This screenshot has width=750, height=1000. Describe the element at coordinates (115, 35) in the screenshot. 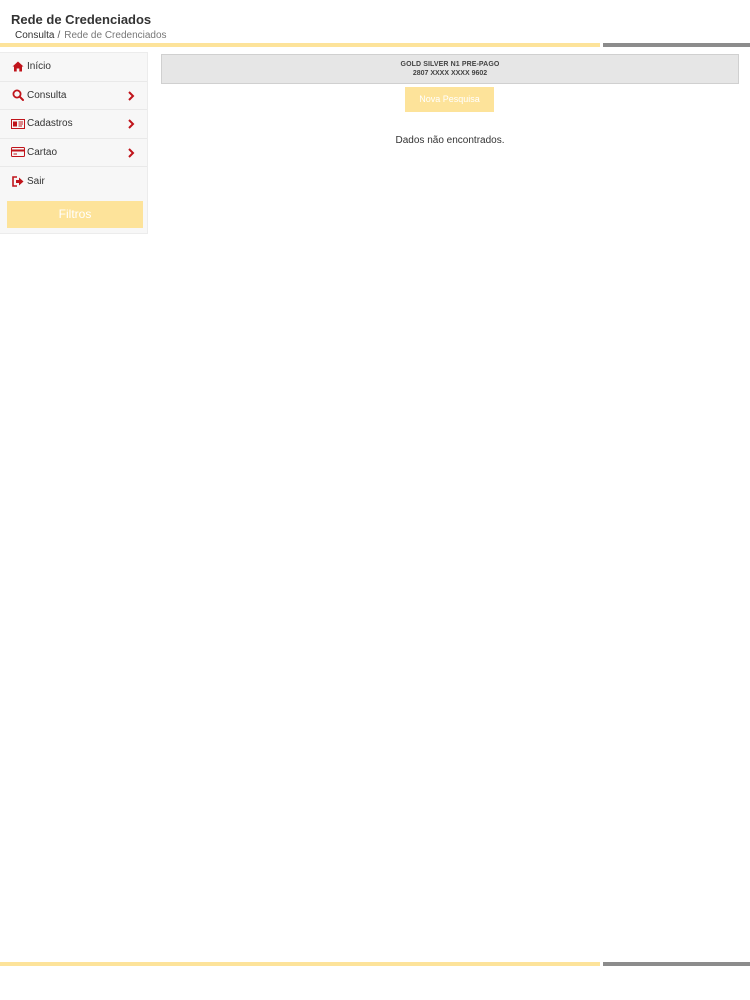

I see `breadcrumb-current: Rede de Credenciados` at that location.